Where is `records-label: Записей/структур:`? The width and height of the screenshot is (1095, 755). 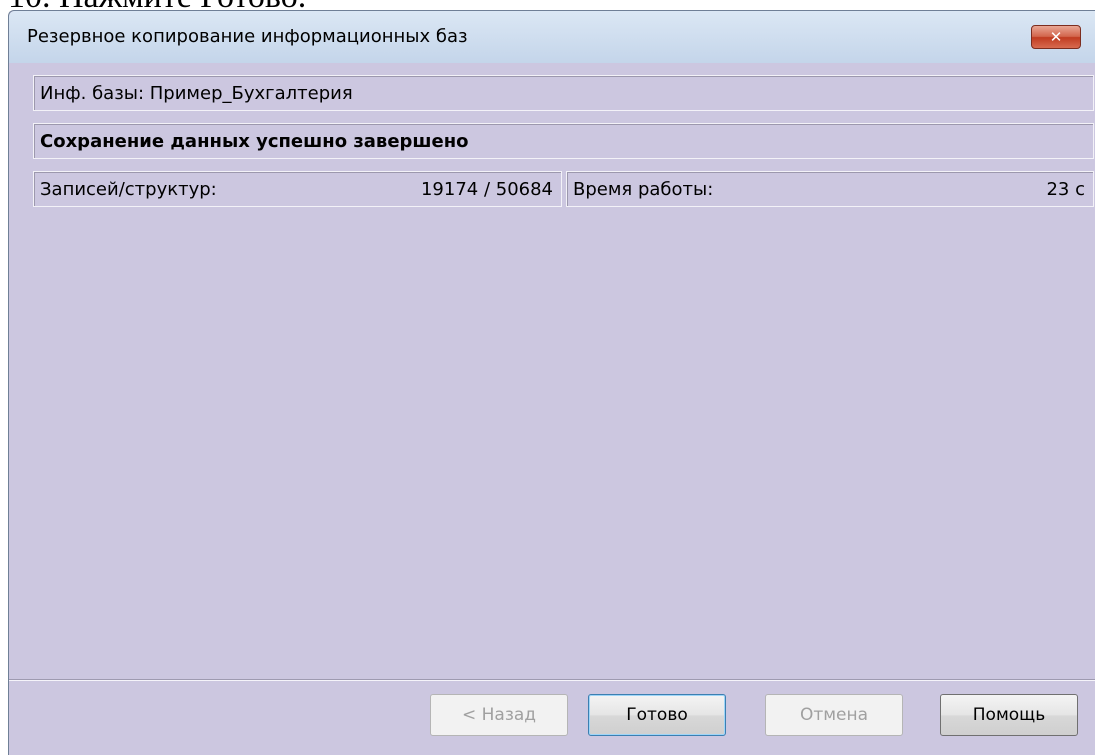
records-label: Записей/структур: is located at coordinates (128, 189).